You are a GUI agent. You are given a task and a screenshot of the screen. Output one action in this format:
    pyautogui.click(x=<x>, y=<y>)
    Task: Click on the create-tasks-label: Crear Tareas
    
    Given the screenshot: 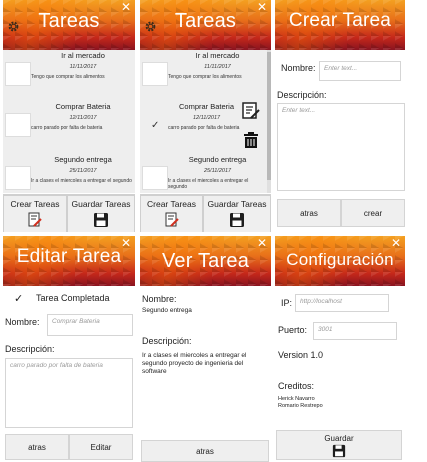 What is the action you would take?
    pyautogui.click(x=35, y=204)
    